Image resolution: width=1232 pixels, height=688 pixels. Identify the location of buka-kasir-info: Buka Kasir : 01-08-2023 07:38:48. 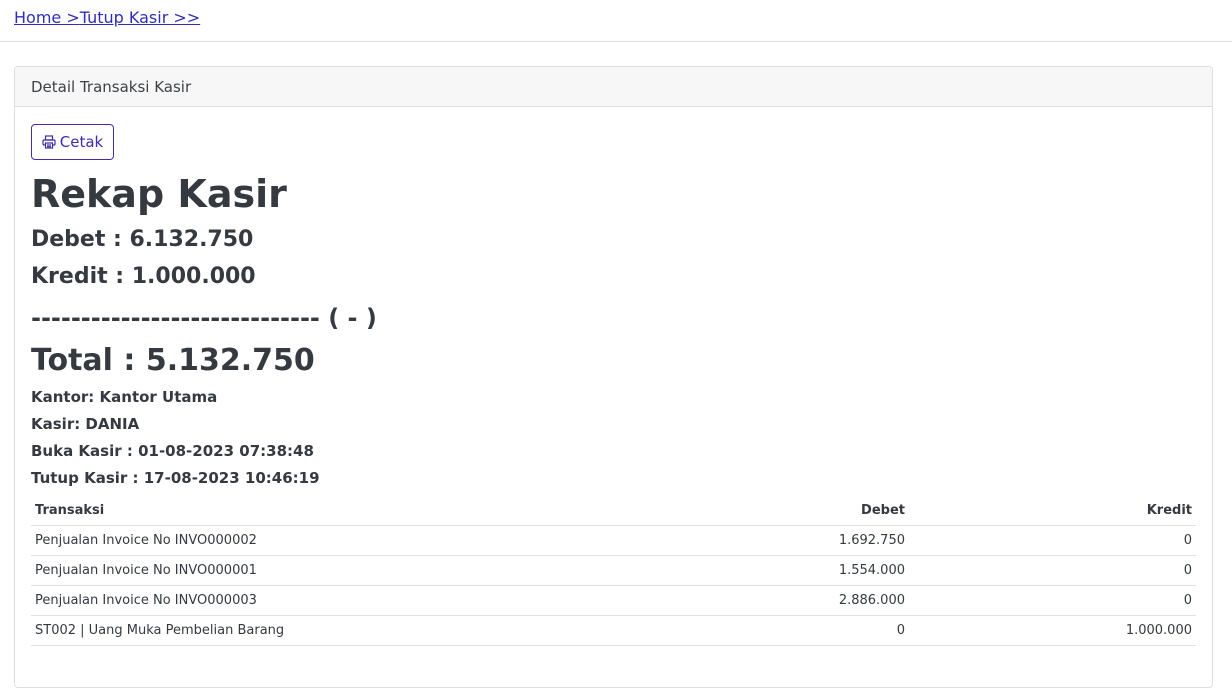
(172, 451).